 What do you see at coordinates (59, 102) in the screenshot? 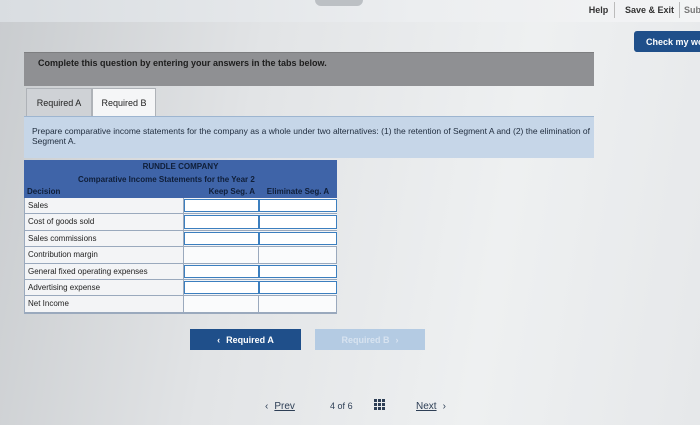
I see `tab-required-a: Required A` at bounding box center [59, 102].